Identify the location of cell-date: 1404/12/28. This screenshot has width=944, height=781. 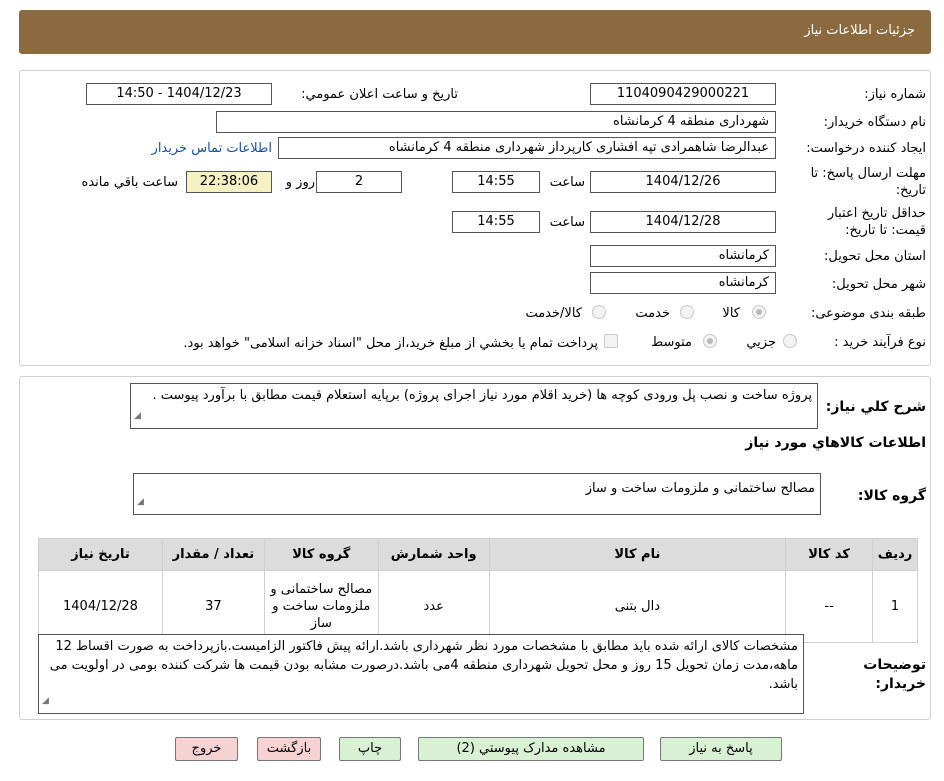
(100, 606).